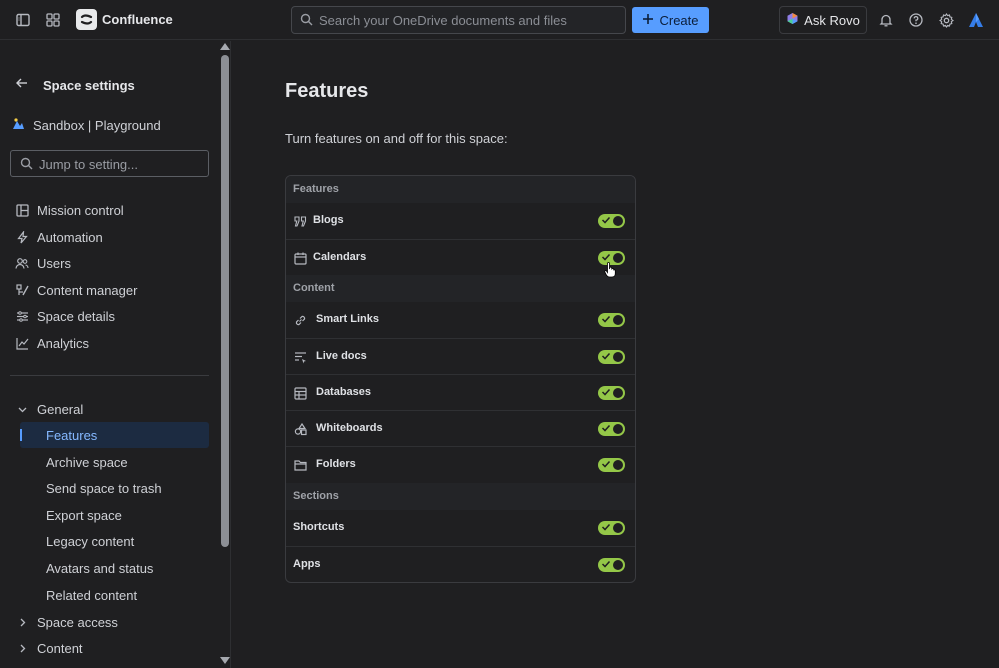  What do you see at coordinates (460, 392) in the screenshot?
I see `feature-row-databases: Databases` at bounding box center [460, 392].